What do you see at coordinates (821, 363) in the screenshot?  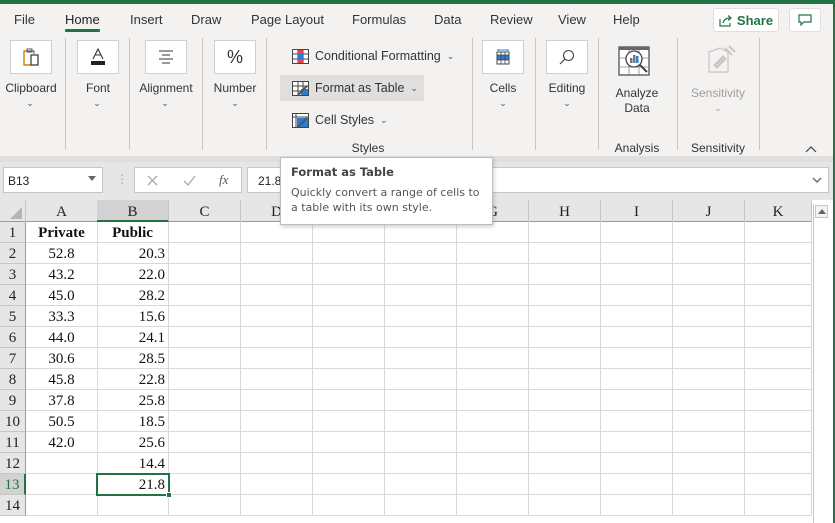 I see `vertical-scrollbar` at bounding box center [821, 363].